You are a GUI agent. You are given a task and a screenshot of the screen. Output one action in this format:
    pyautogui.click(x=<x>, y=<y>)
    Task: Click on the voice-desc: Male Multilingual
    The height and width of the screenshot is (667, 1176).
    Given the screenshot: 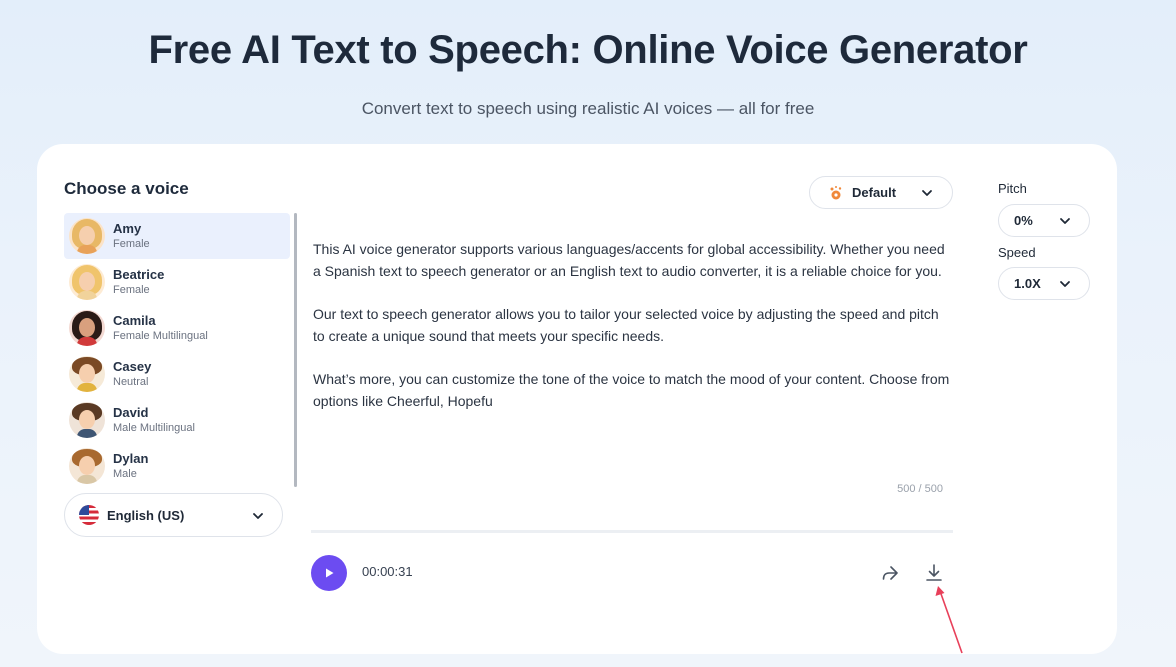 What is the action you would take?
    pyautogui.click(x=154, y=428)
    